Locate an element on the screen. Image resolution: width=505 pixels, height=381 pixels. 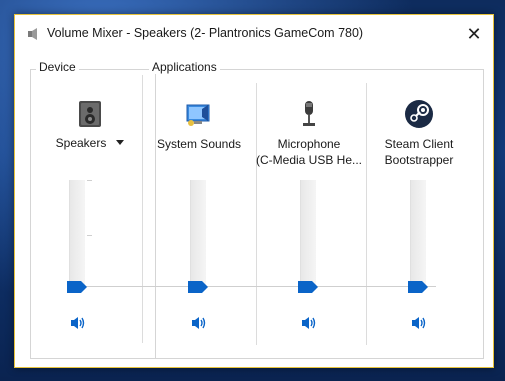
chevron-down-icon is located at coordinates (120, 142).